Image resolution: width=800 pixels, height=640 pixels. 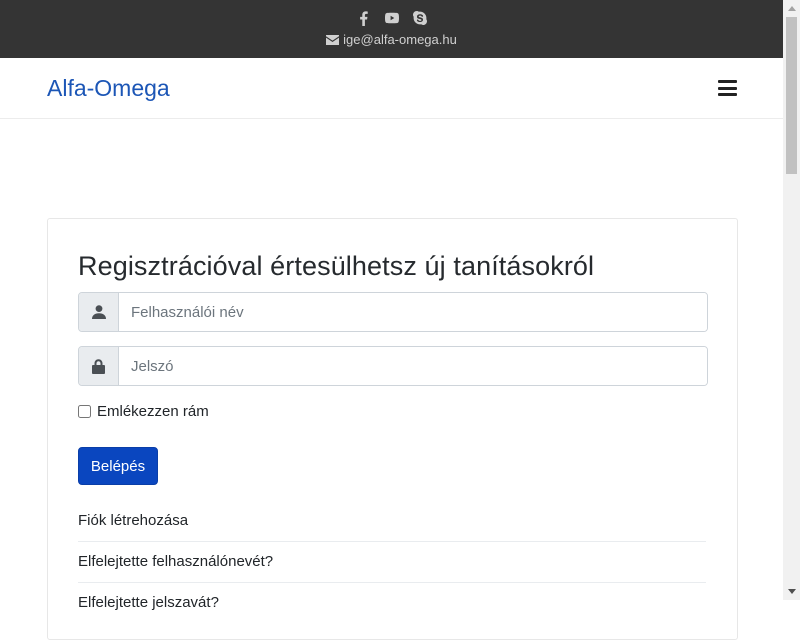 What do you see at coordinates (364, 18) in the screenshot?
I see `facebook-icon` at bounding box center [364, 18].